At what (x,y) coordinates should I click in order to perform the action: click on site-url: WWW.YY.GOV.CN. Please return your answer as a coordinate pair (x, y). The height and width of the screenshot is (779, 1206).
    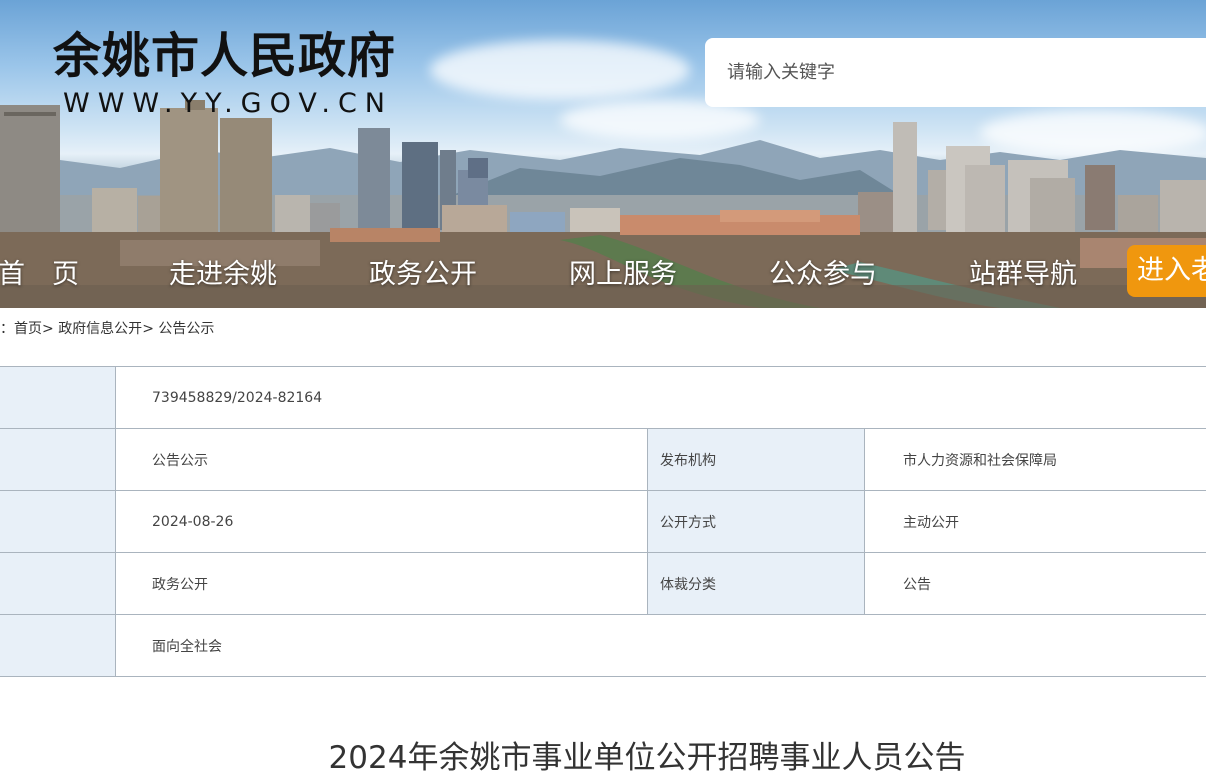
    Looking at the image, I should click on (228, 103).